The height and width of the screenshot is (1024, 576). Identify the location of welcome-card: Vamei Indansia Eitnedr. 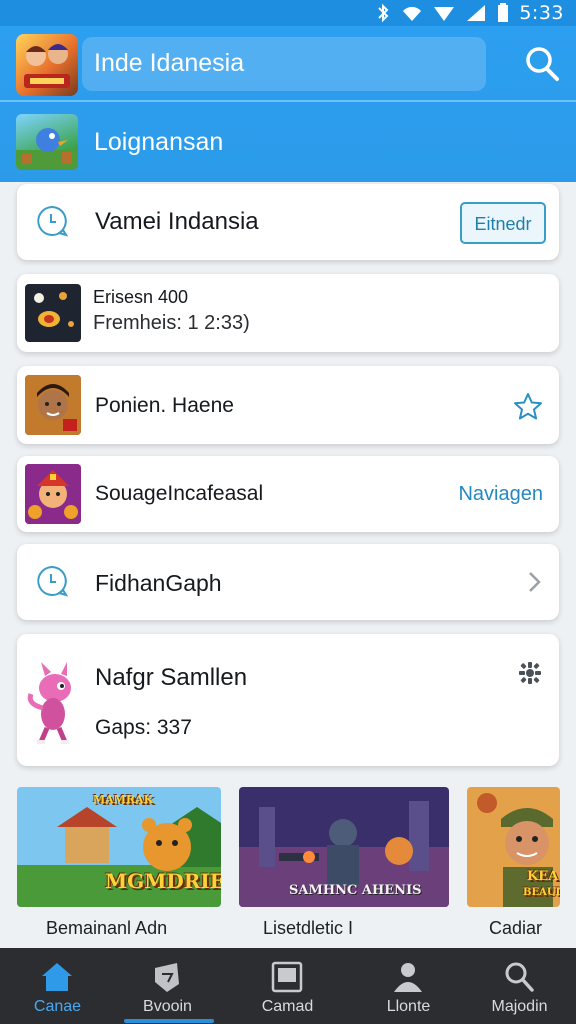
(288, 222).